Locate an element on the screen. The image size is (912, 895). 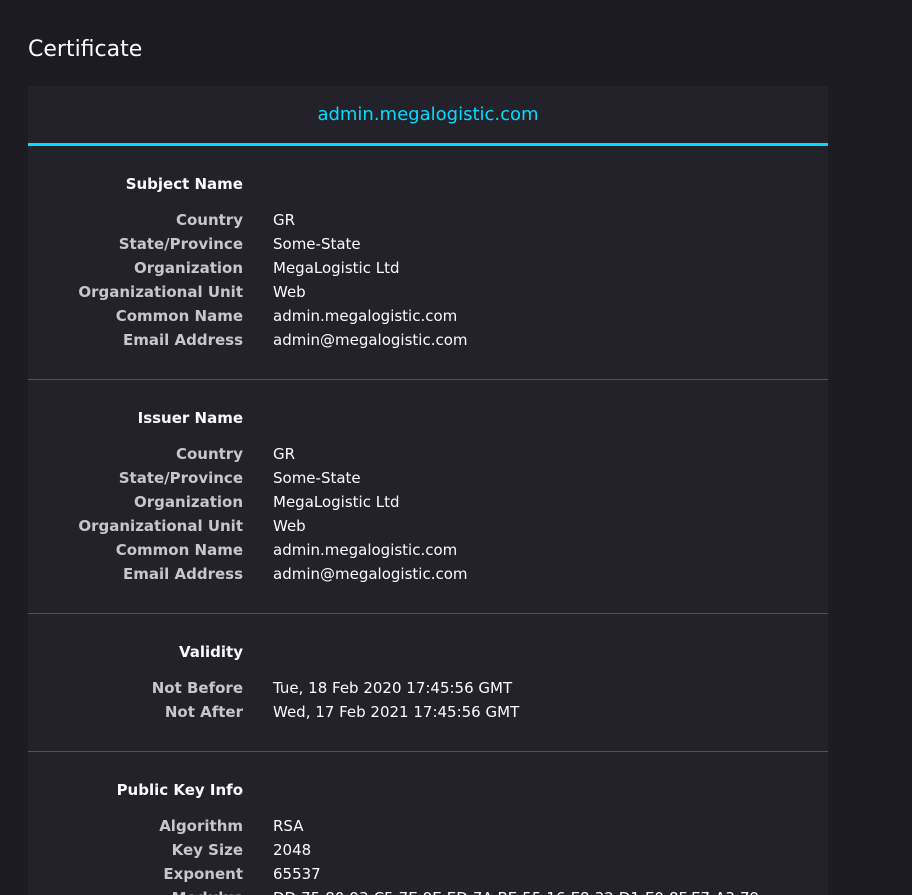
field-row: Not After Wed, 17 Feb 2021 17:45:56 GMT is located at coordinates (428, 712).